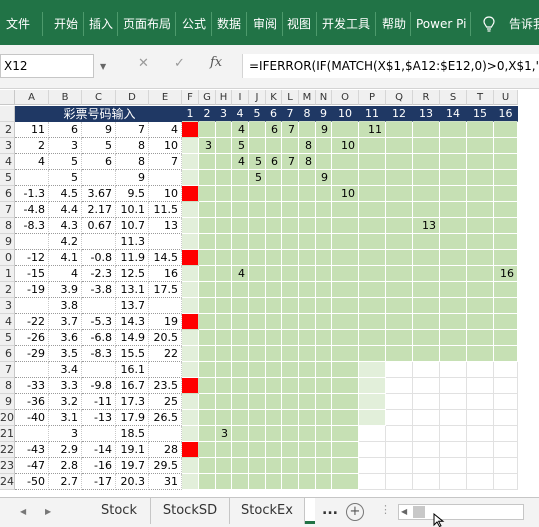 This screenshot has height=527, width=539. I want to click on row-header: 2, so click(7, 290).